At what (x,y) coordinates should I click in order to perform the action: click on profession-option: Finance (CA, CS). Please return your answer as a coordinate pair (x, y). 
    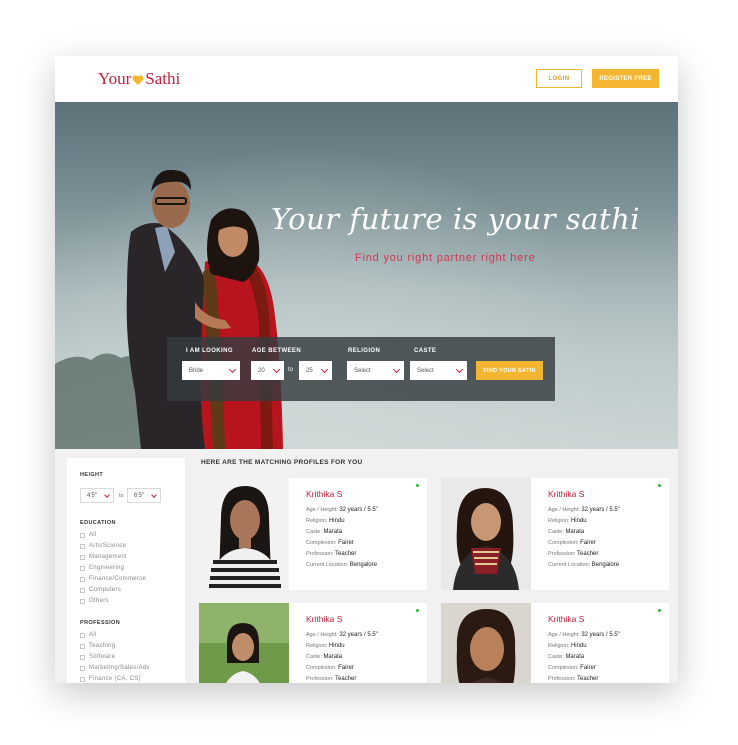
    Looking at the image, I should click on (110, 679).